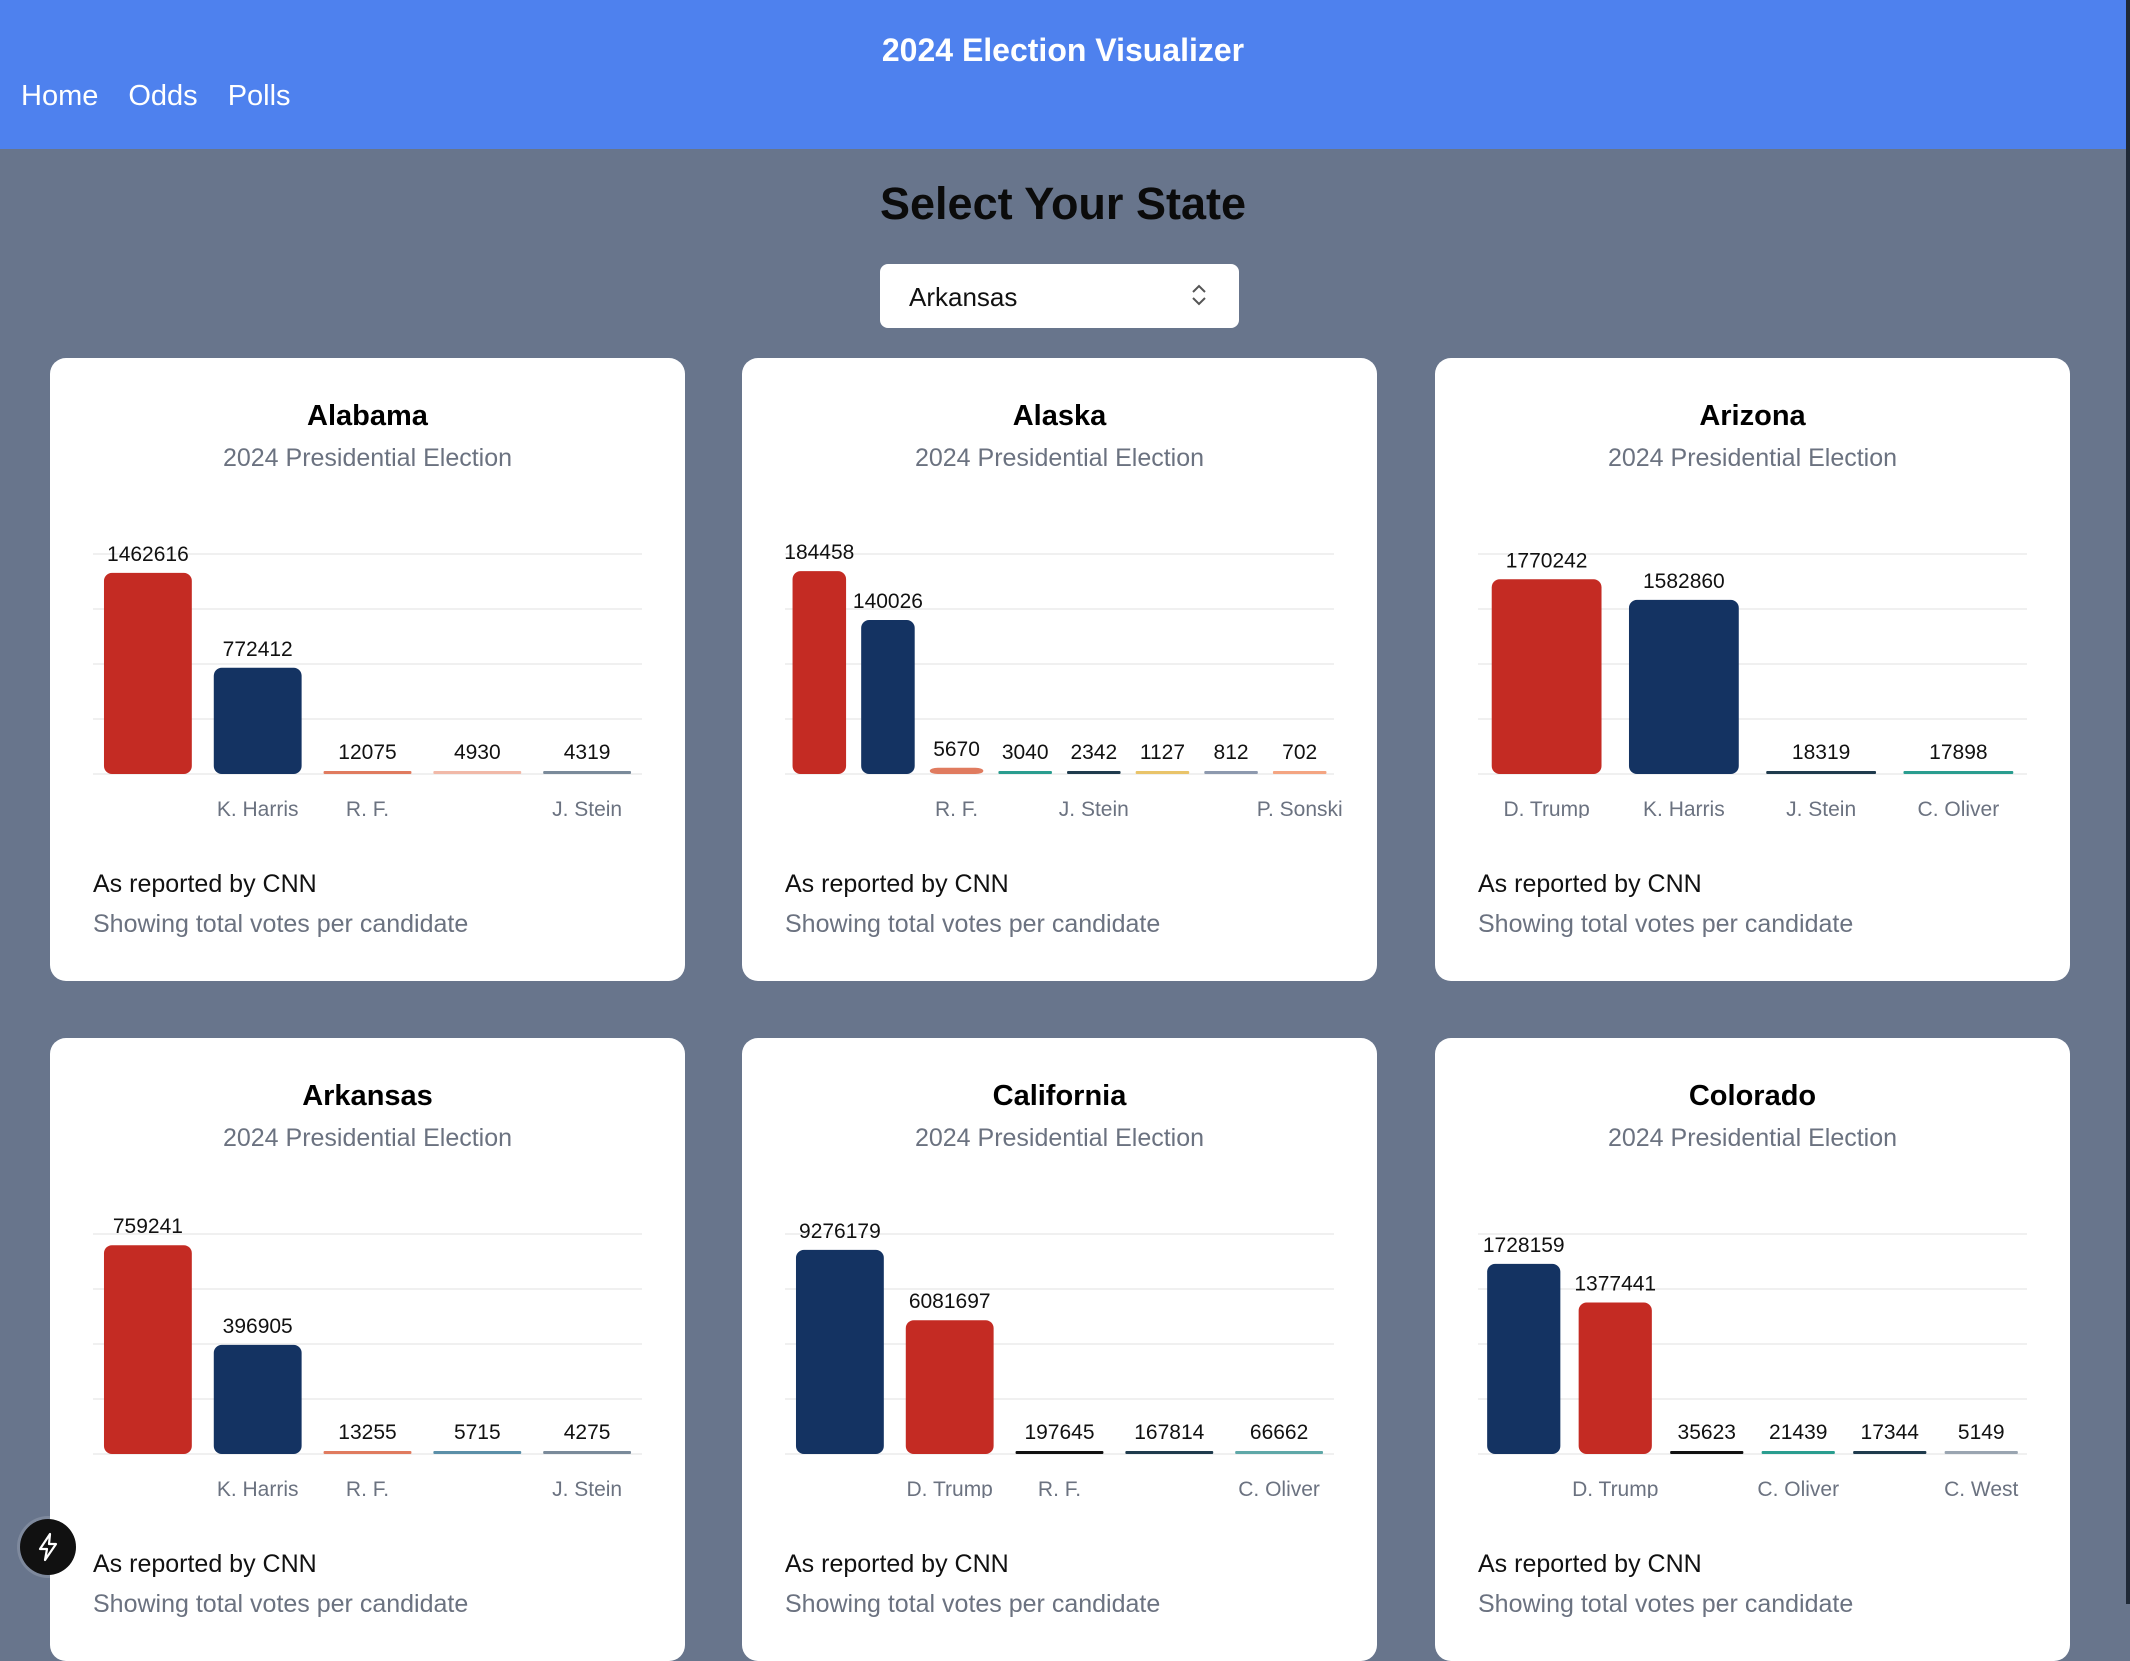  What do you see at coordinates (1063, 74) in the screenshot?
I see `app-header: 2024 Election Visualizer Home Odds Polls` at bounding box center [1063, 74].